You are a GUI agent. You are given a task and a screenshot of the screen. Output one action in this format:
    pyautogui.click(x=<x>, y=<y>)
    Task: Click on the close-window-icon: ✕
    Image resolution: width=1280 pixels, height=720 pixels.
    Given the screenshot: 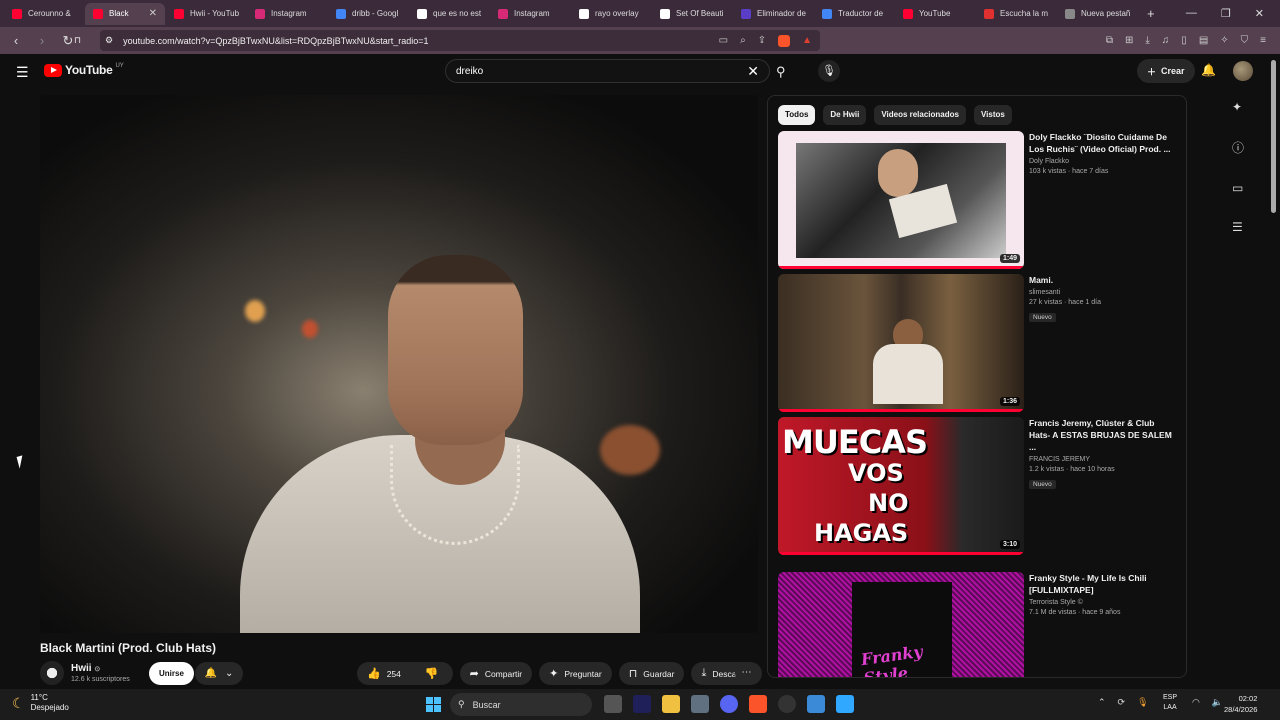 What is the action you would take?
    pyautogui.click(x=1259, y=13)
    